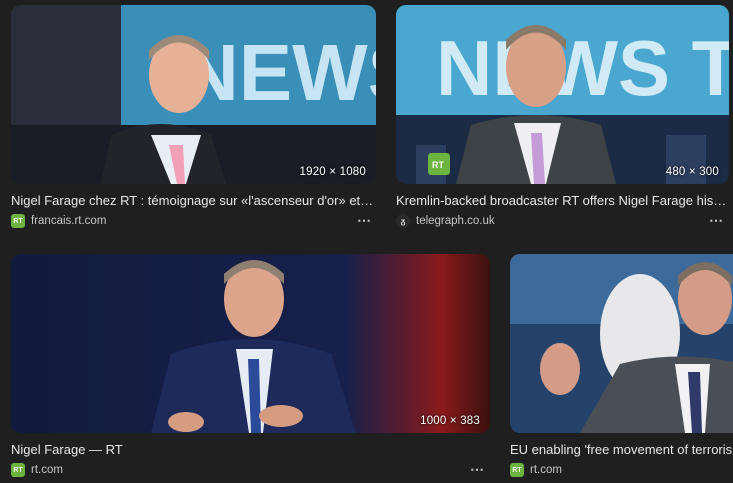 The image size is (733, 483). I want to click on image-dimensions: 1920 × 1080, so click(332, 172).